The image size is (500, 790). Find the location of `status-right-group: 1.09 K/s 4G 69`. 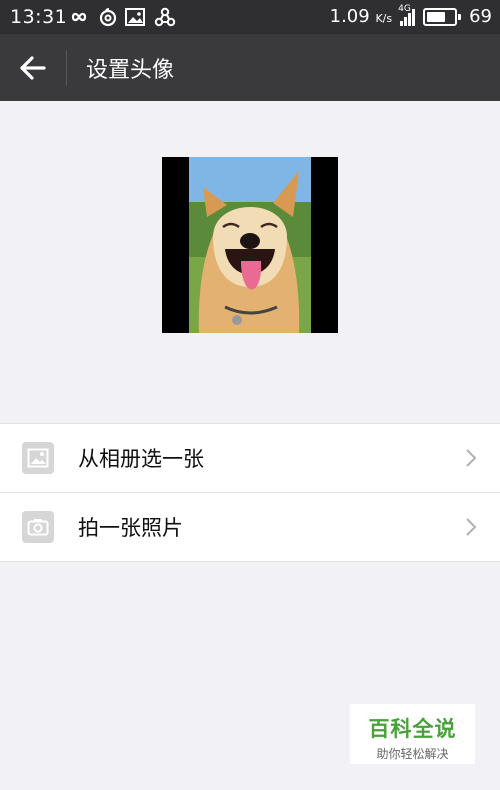

status-right-group: 1.09 K/s 4G 69 is located at coordinates (410, 16).